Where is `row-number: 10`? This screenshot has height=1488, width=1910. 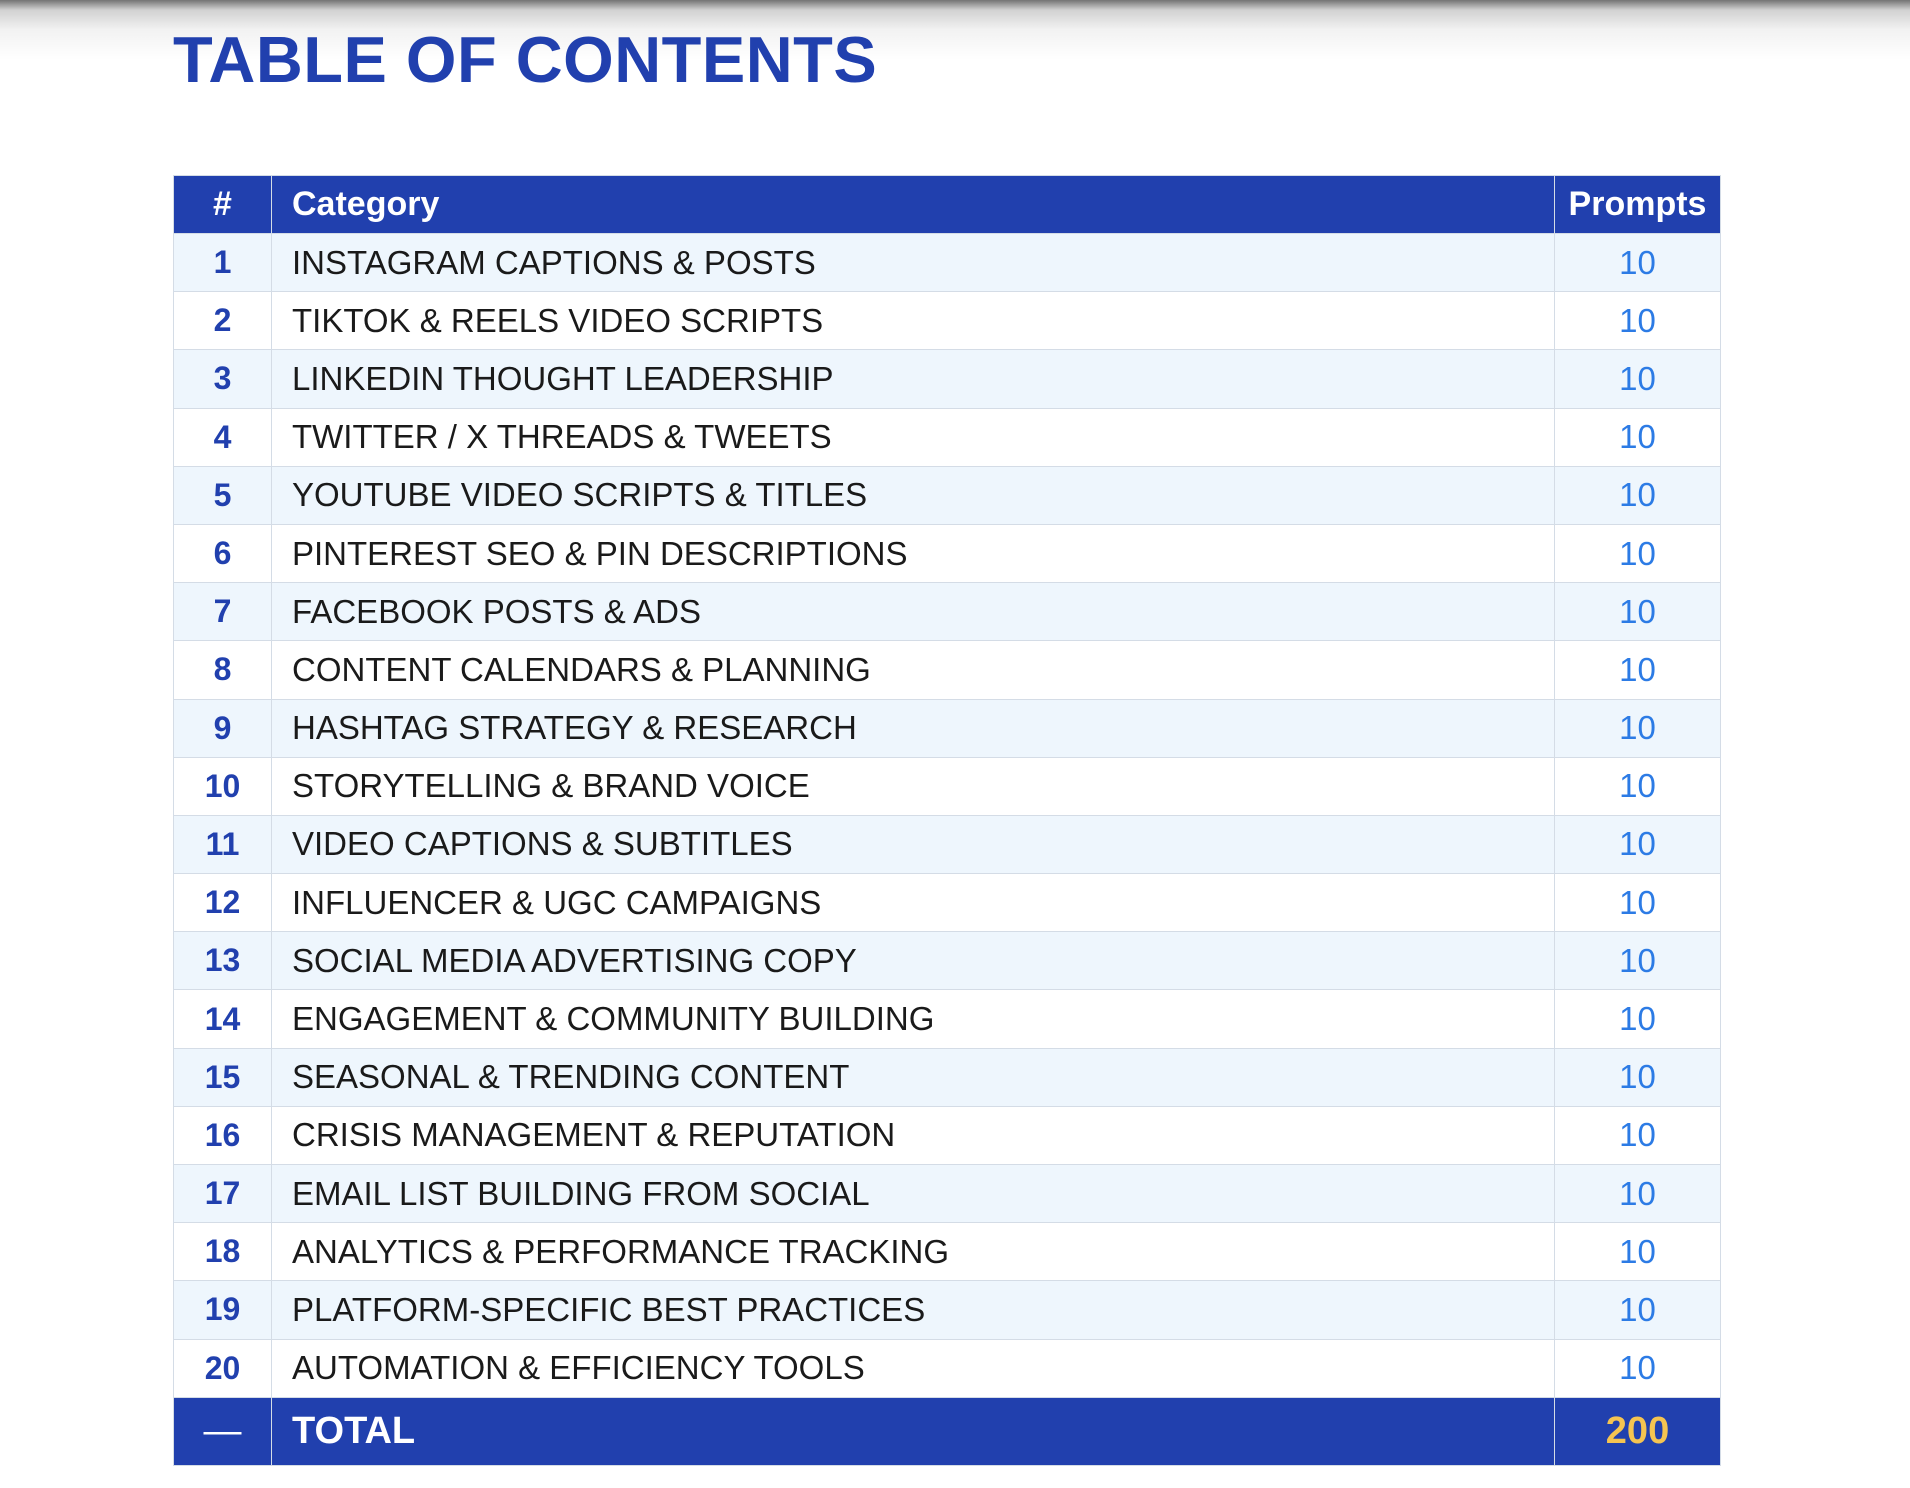 row-number: 10 is located at coordinates (222, 786).